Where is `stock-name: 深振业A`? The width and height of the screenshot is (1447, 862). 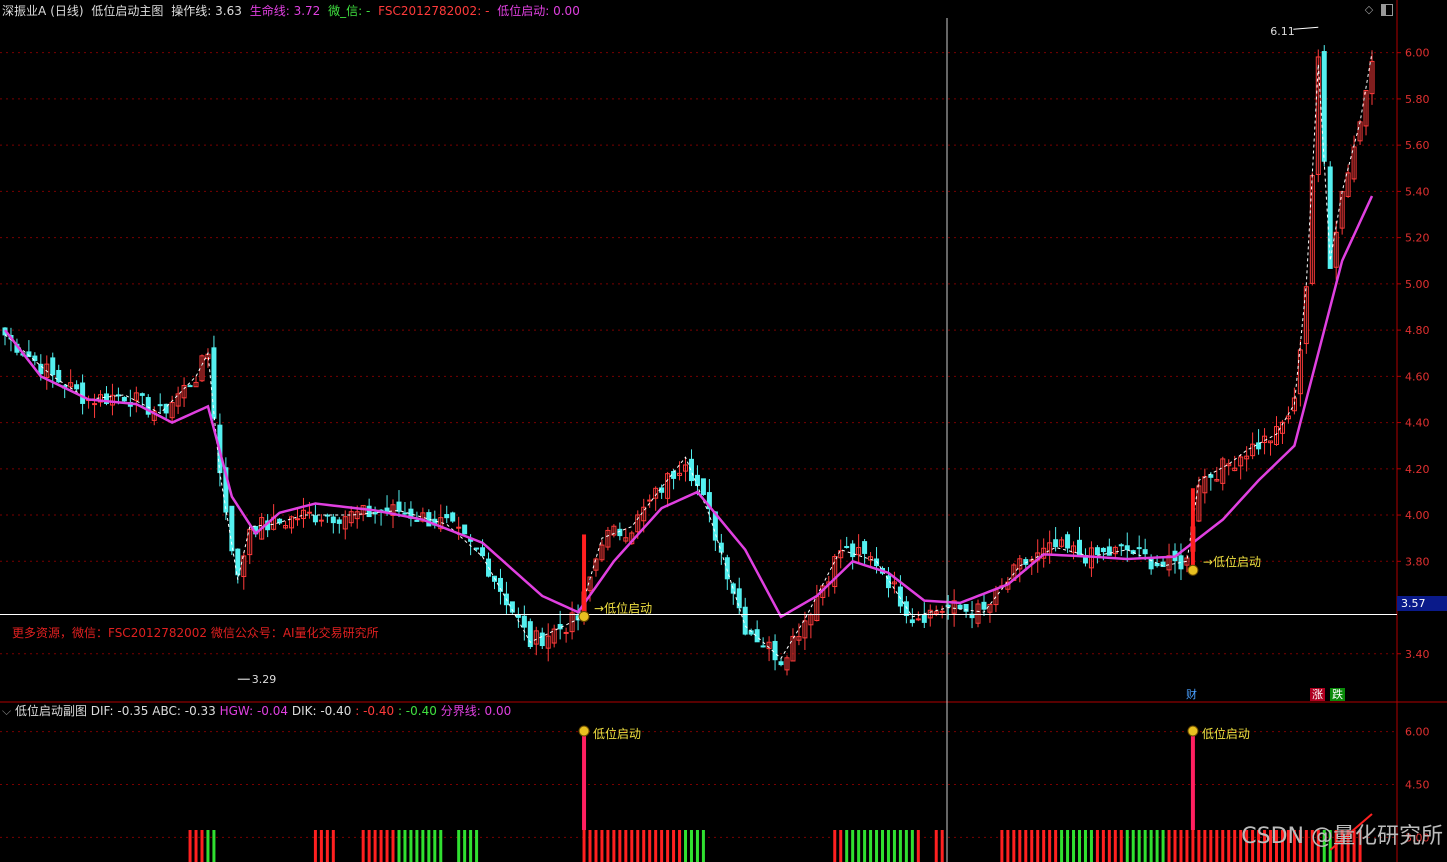
stock-name: 深振业A is located at coordinates (24, 11).